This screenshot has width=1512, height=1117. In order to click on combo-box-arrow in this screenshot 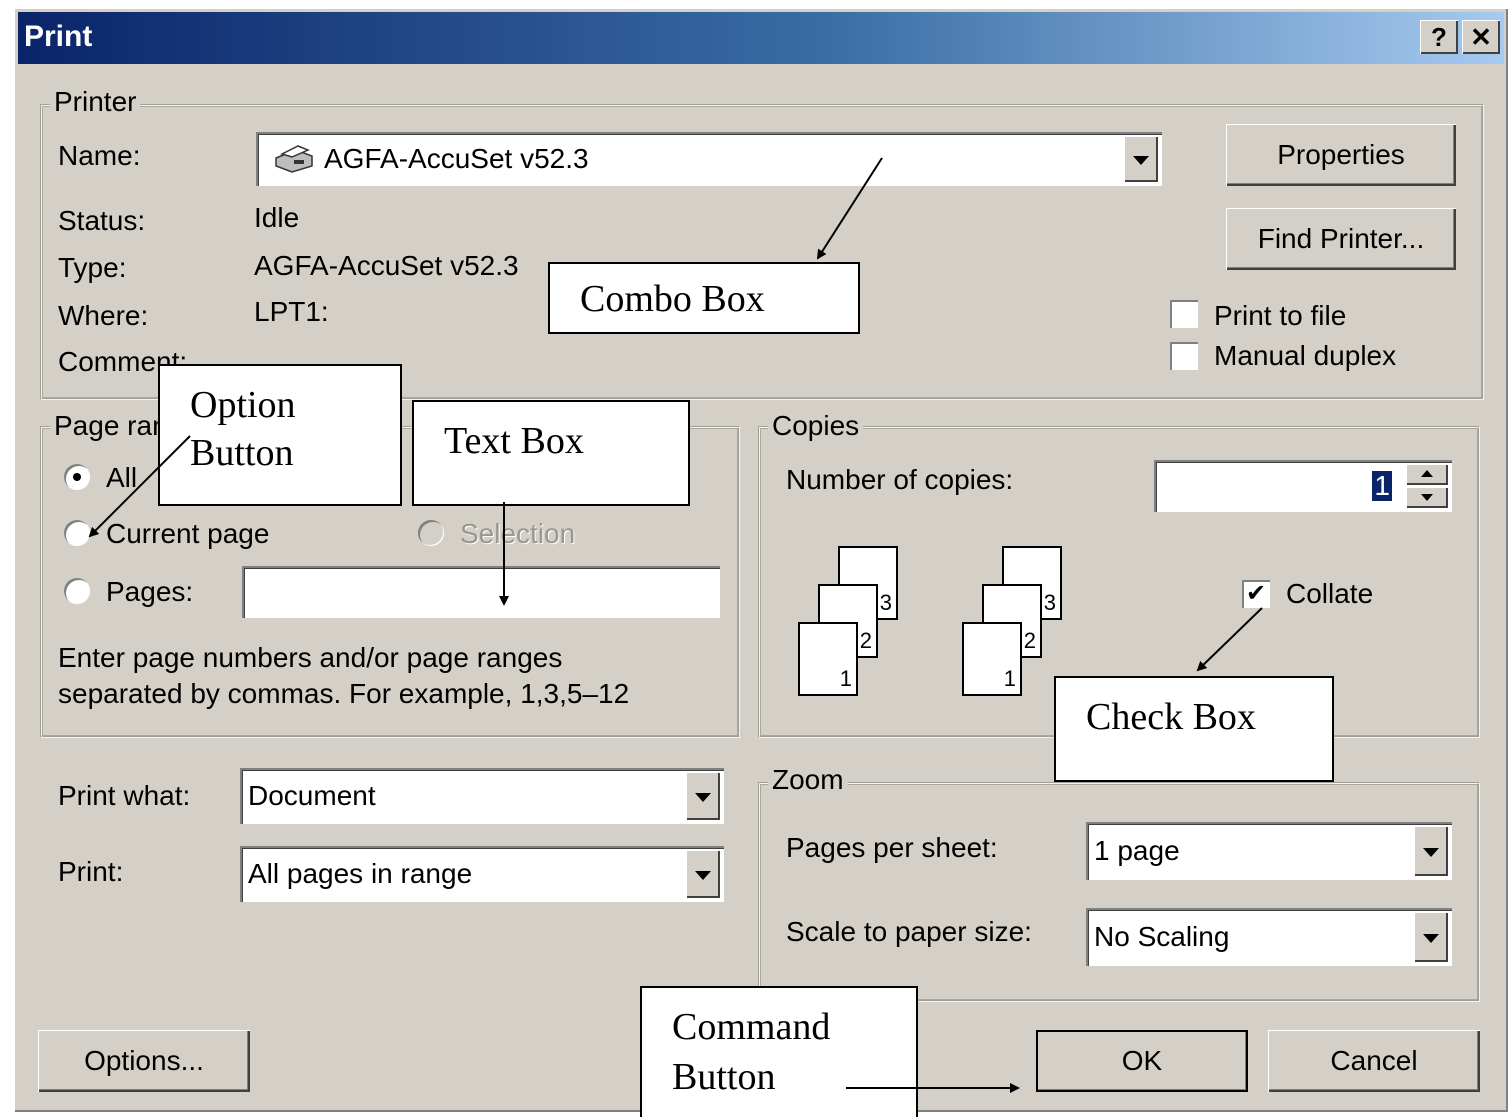, I will do `click(849, 208)`.